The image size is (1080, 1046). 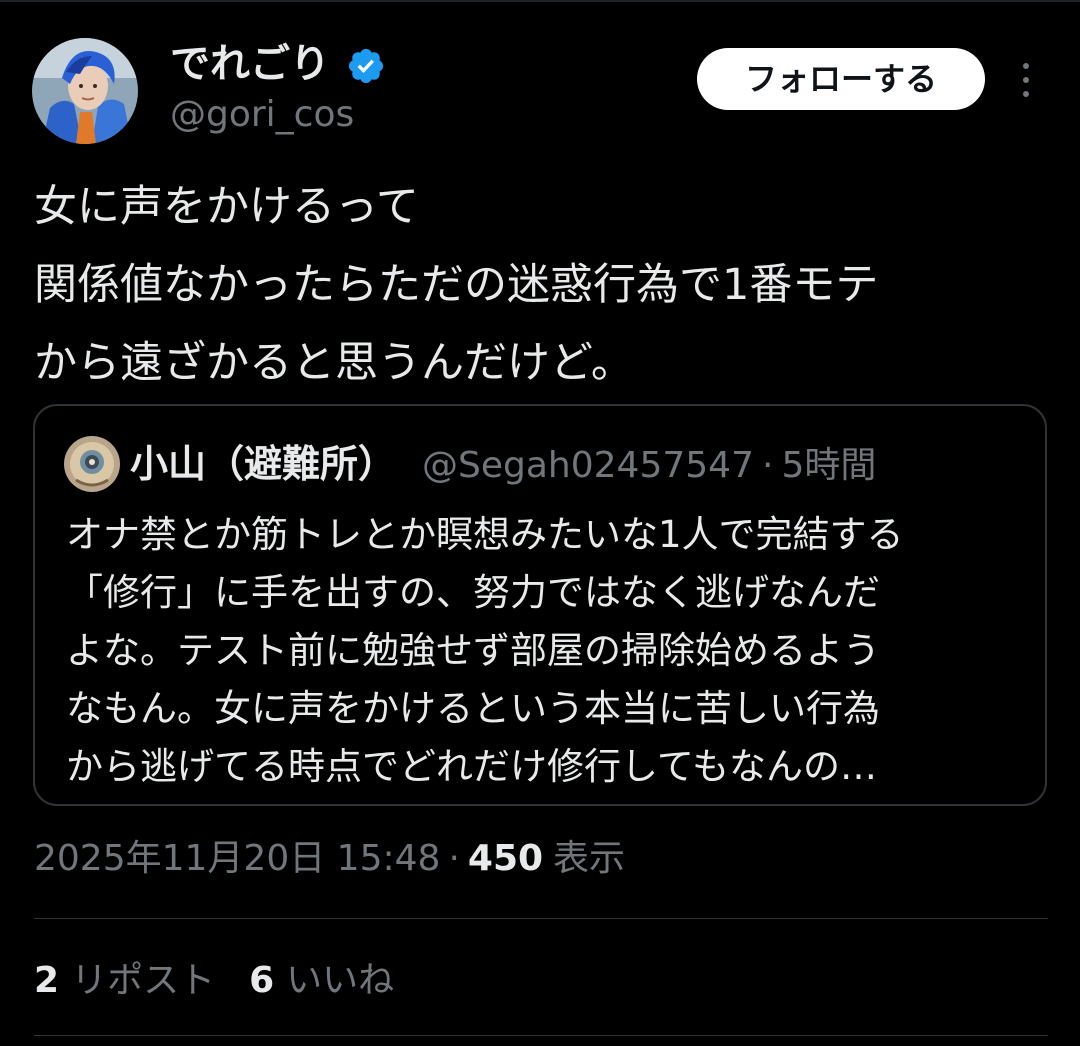 I want to click on quote-author-name: 小山（避難所）, so click(x=263, y=464).